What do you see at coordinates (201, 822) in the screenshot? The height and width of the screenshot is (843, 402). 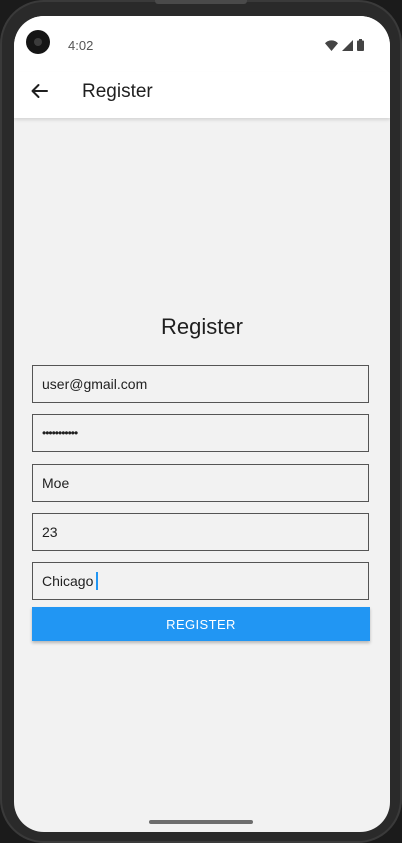 I see `home-indicator` at bounding box center [201, 822].